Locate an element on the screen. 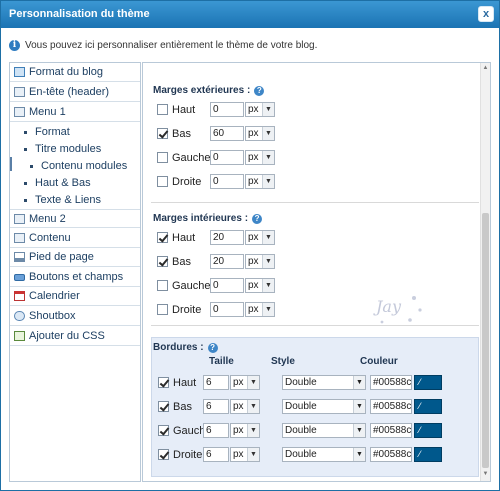  sidebar-item-shoutbox: Shoutbox is located at coordinates (75, 316).